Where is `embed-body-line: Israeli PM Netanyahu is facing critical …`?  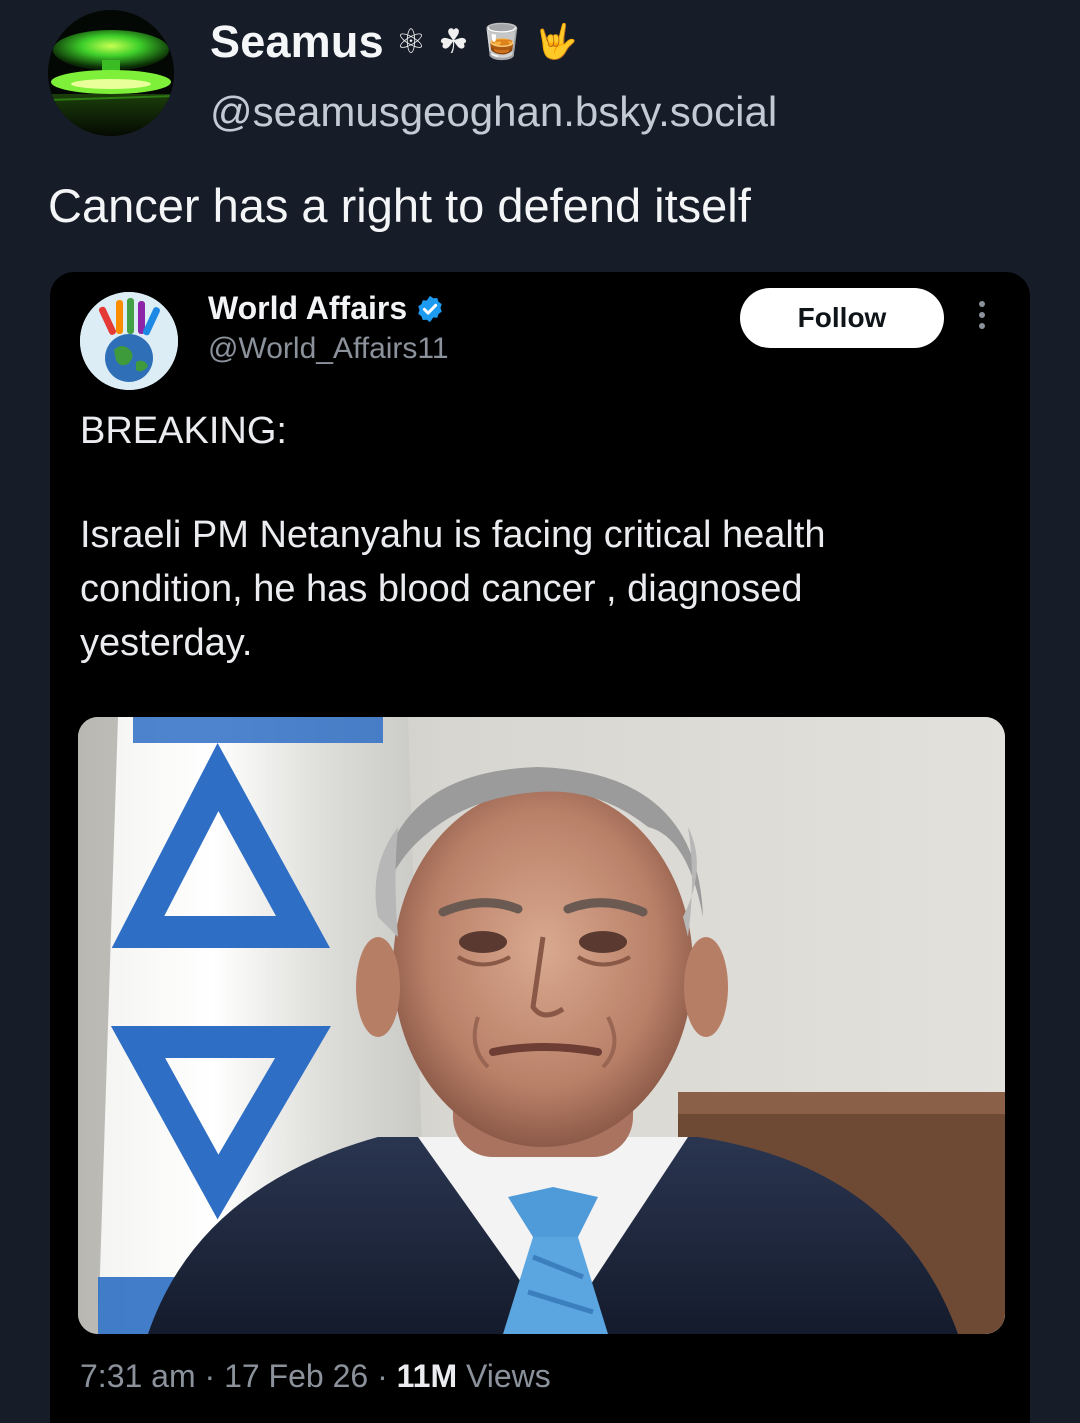
embed-body-line: Israeli PM Netanyahu is facing critical … is located at coordinates (453, 535).